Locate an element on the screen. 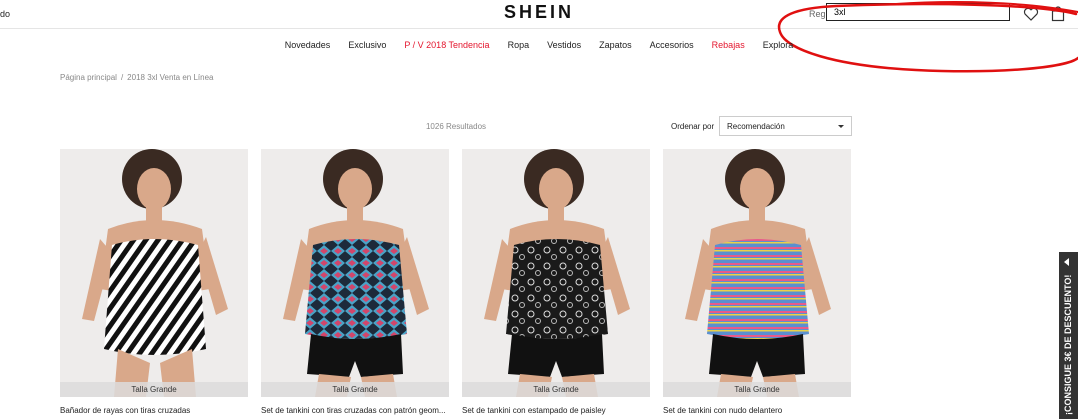  nav-item: Accesorios is located at coordinates (672, 45).